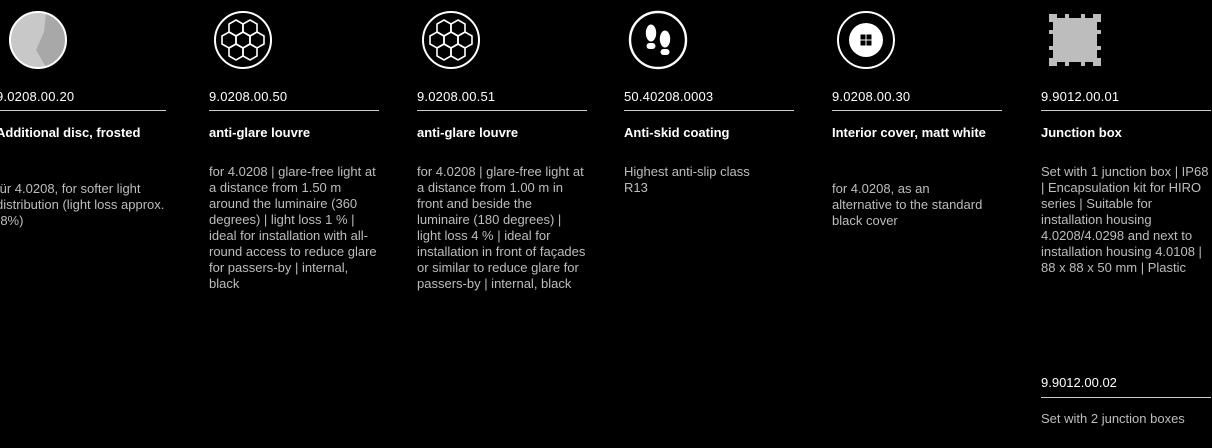  Describe the element at coordinates (677, 132) in the screenshot. I see `product-title: Anti-skid coating` at that location.